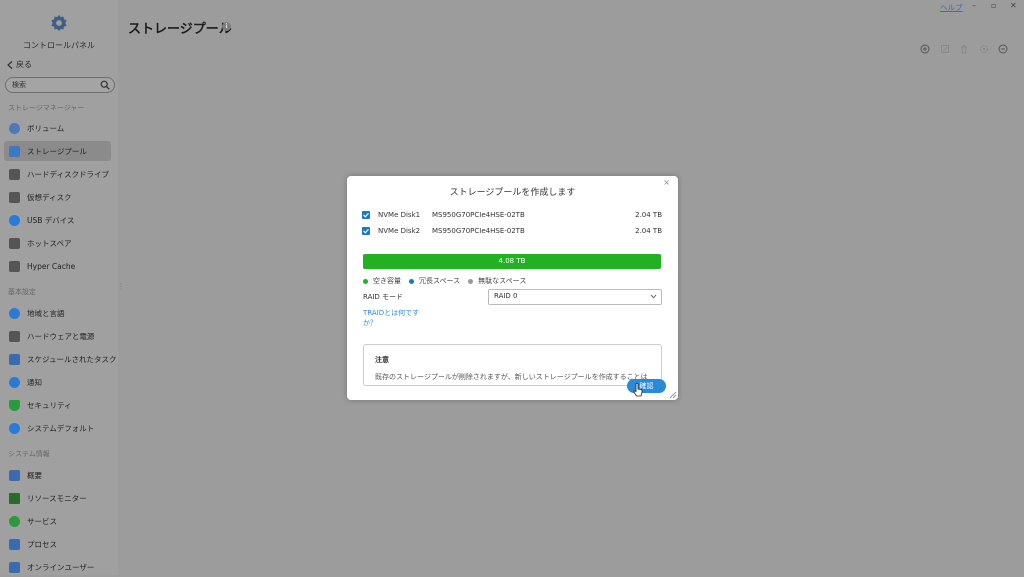 This screenshot has height=577, width=1024. What do you see at coordinates (14, 521) in the screenshot?
I see `service-icon` at bounding box center [14, 521].